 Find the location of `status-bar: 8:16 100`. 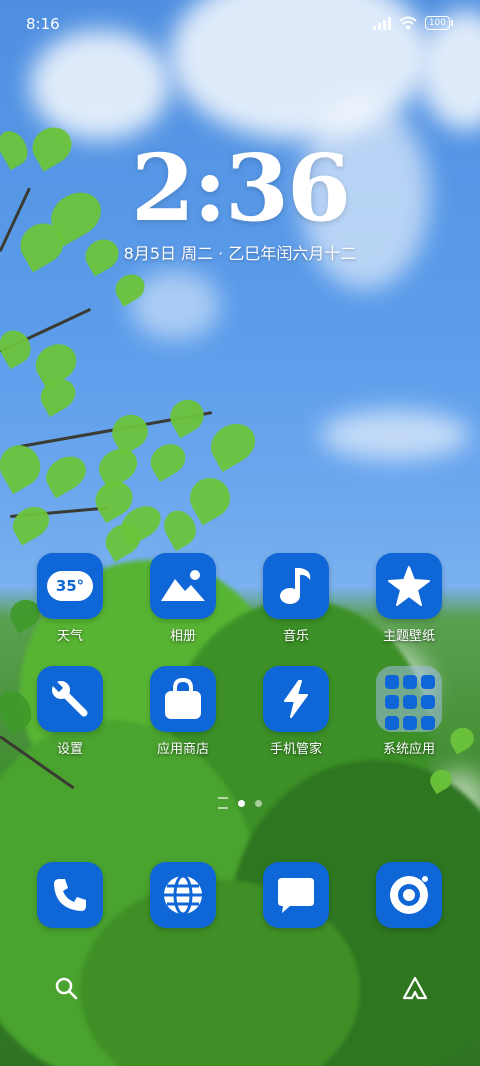

status-bar: 8:16 100 is located at coordinates (240, 24).